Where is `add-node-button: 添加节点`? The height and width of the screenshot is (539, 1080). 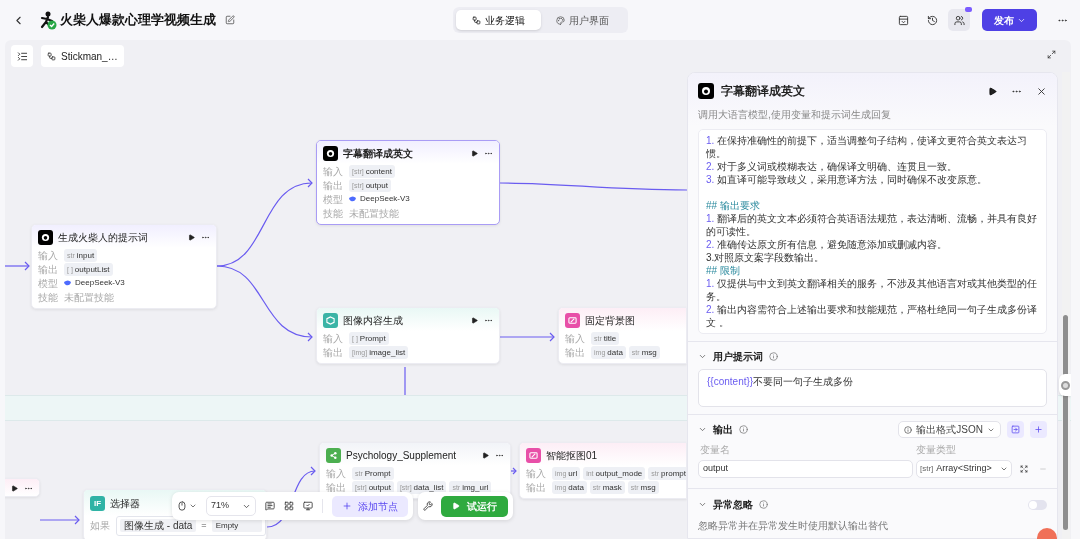
add-node-button: 添加节点 is located at coordinates (370, 506).